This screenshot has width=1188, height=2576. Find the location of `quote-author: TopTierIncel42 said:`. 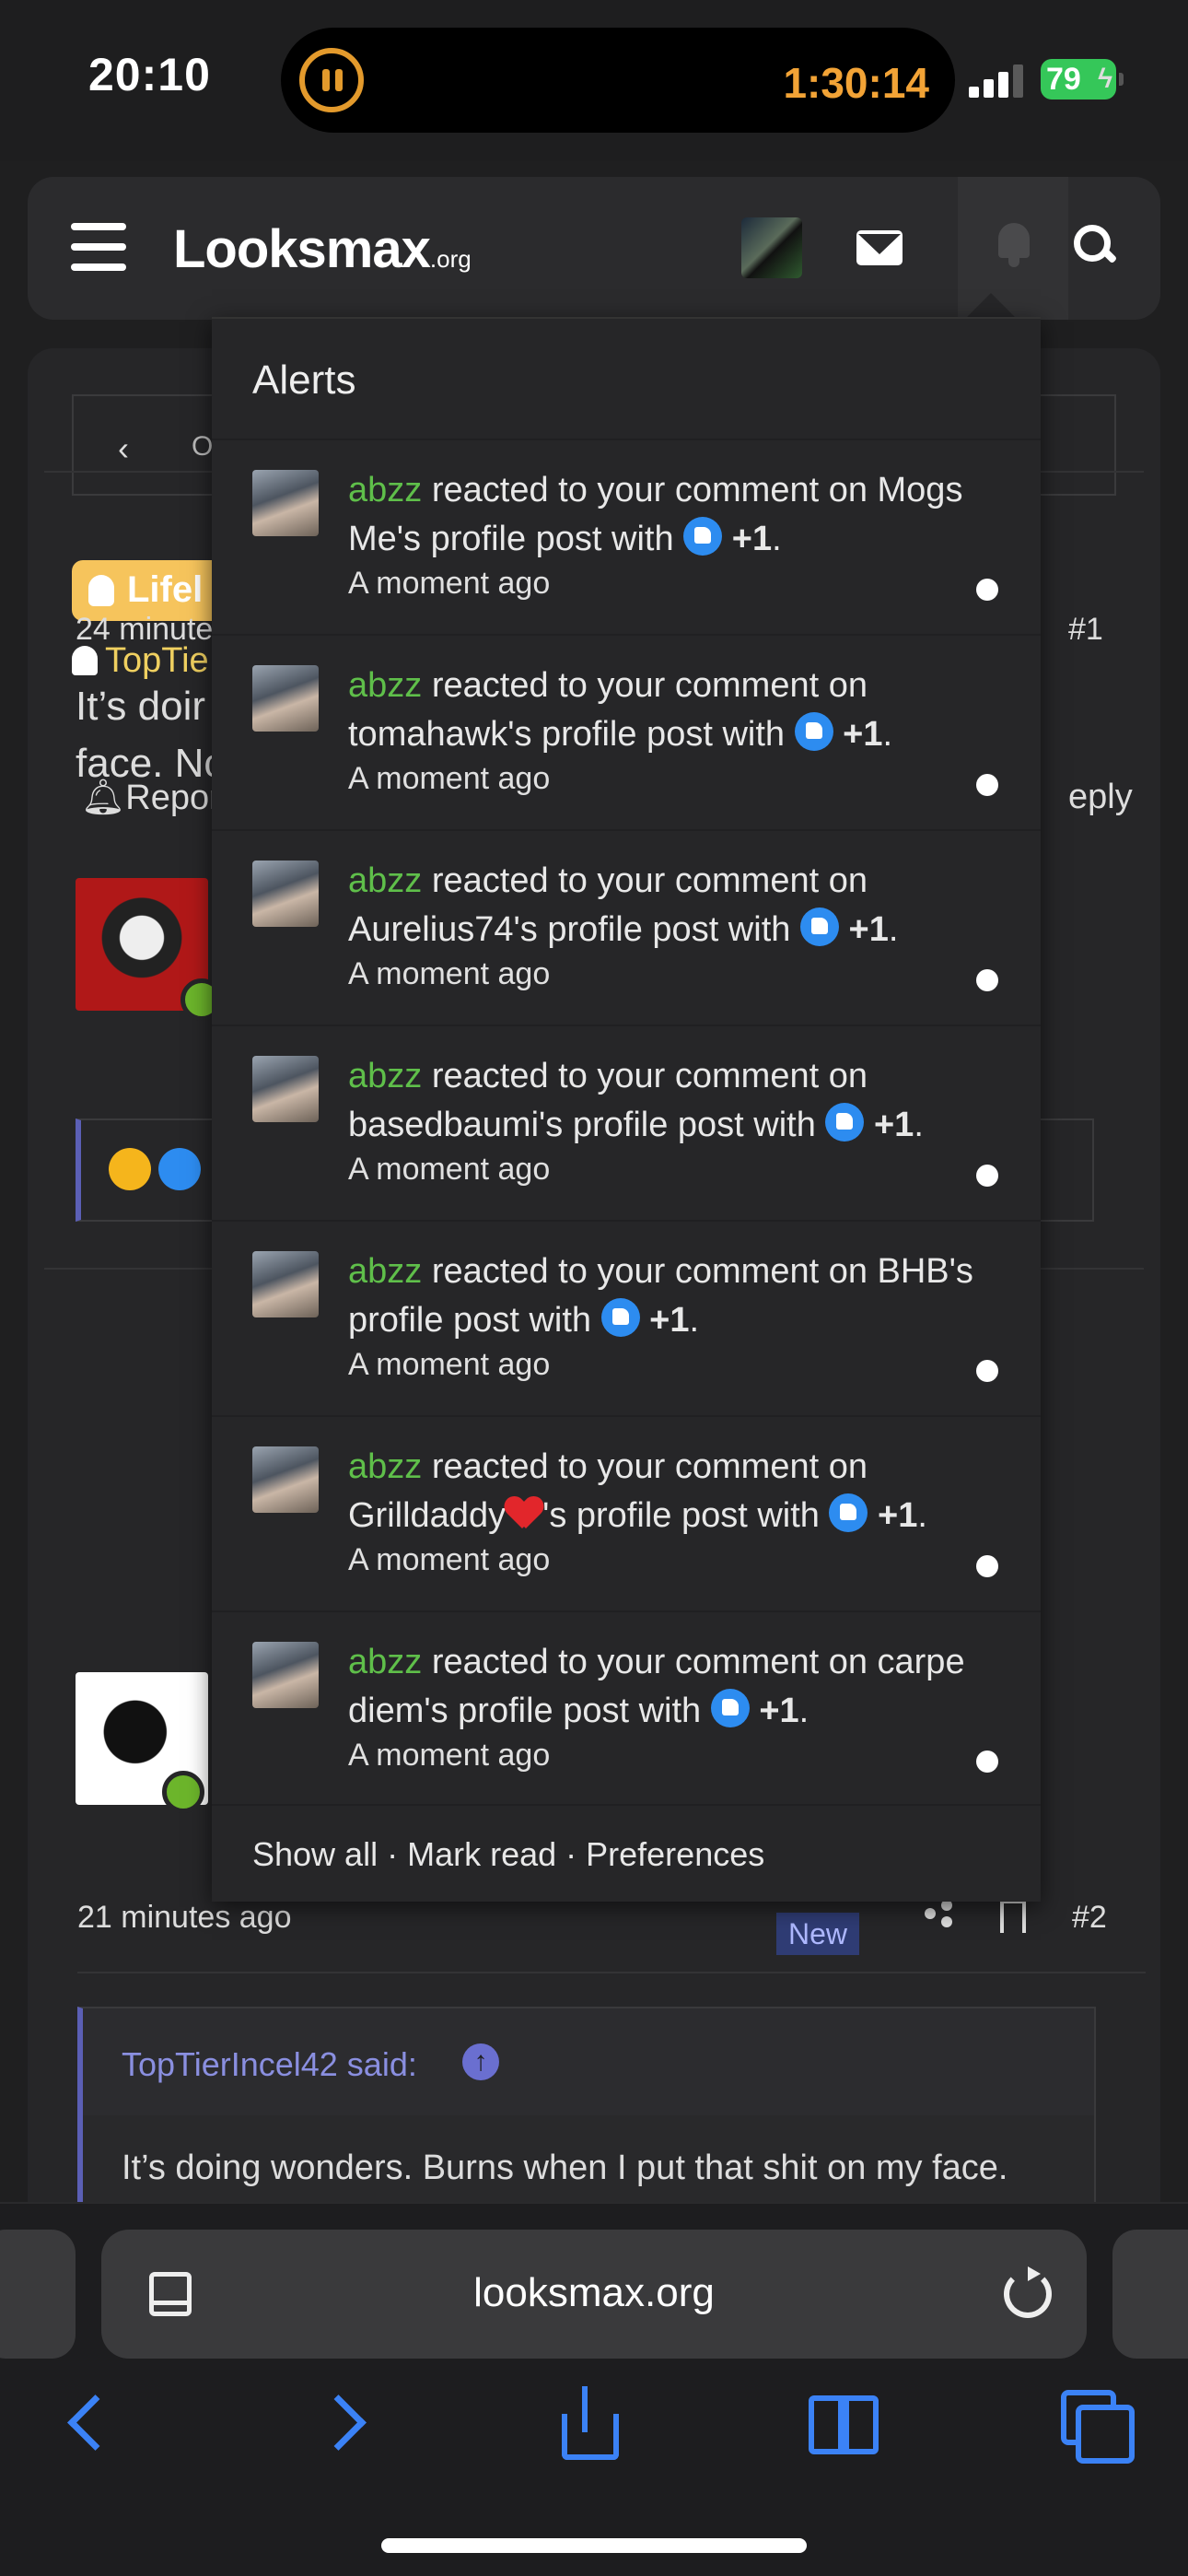

quote-author: TopTierIncel42 said: is located at coordinates (269, 2064).